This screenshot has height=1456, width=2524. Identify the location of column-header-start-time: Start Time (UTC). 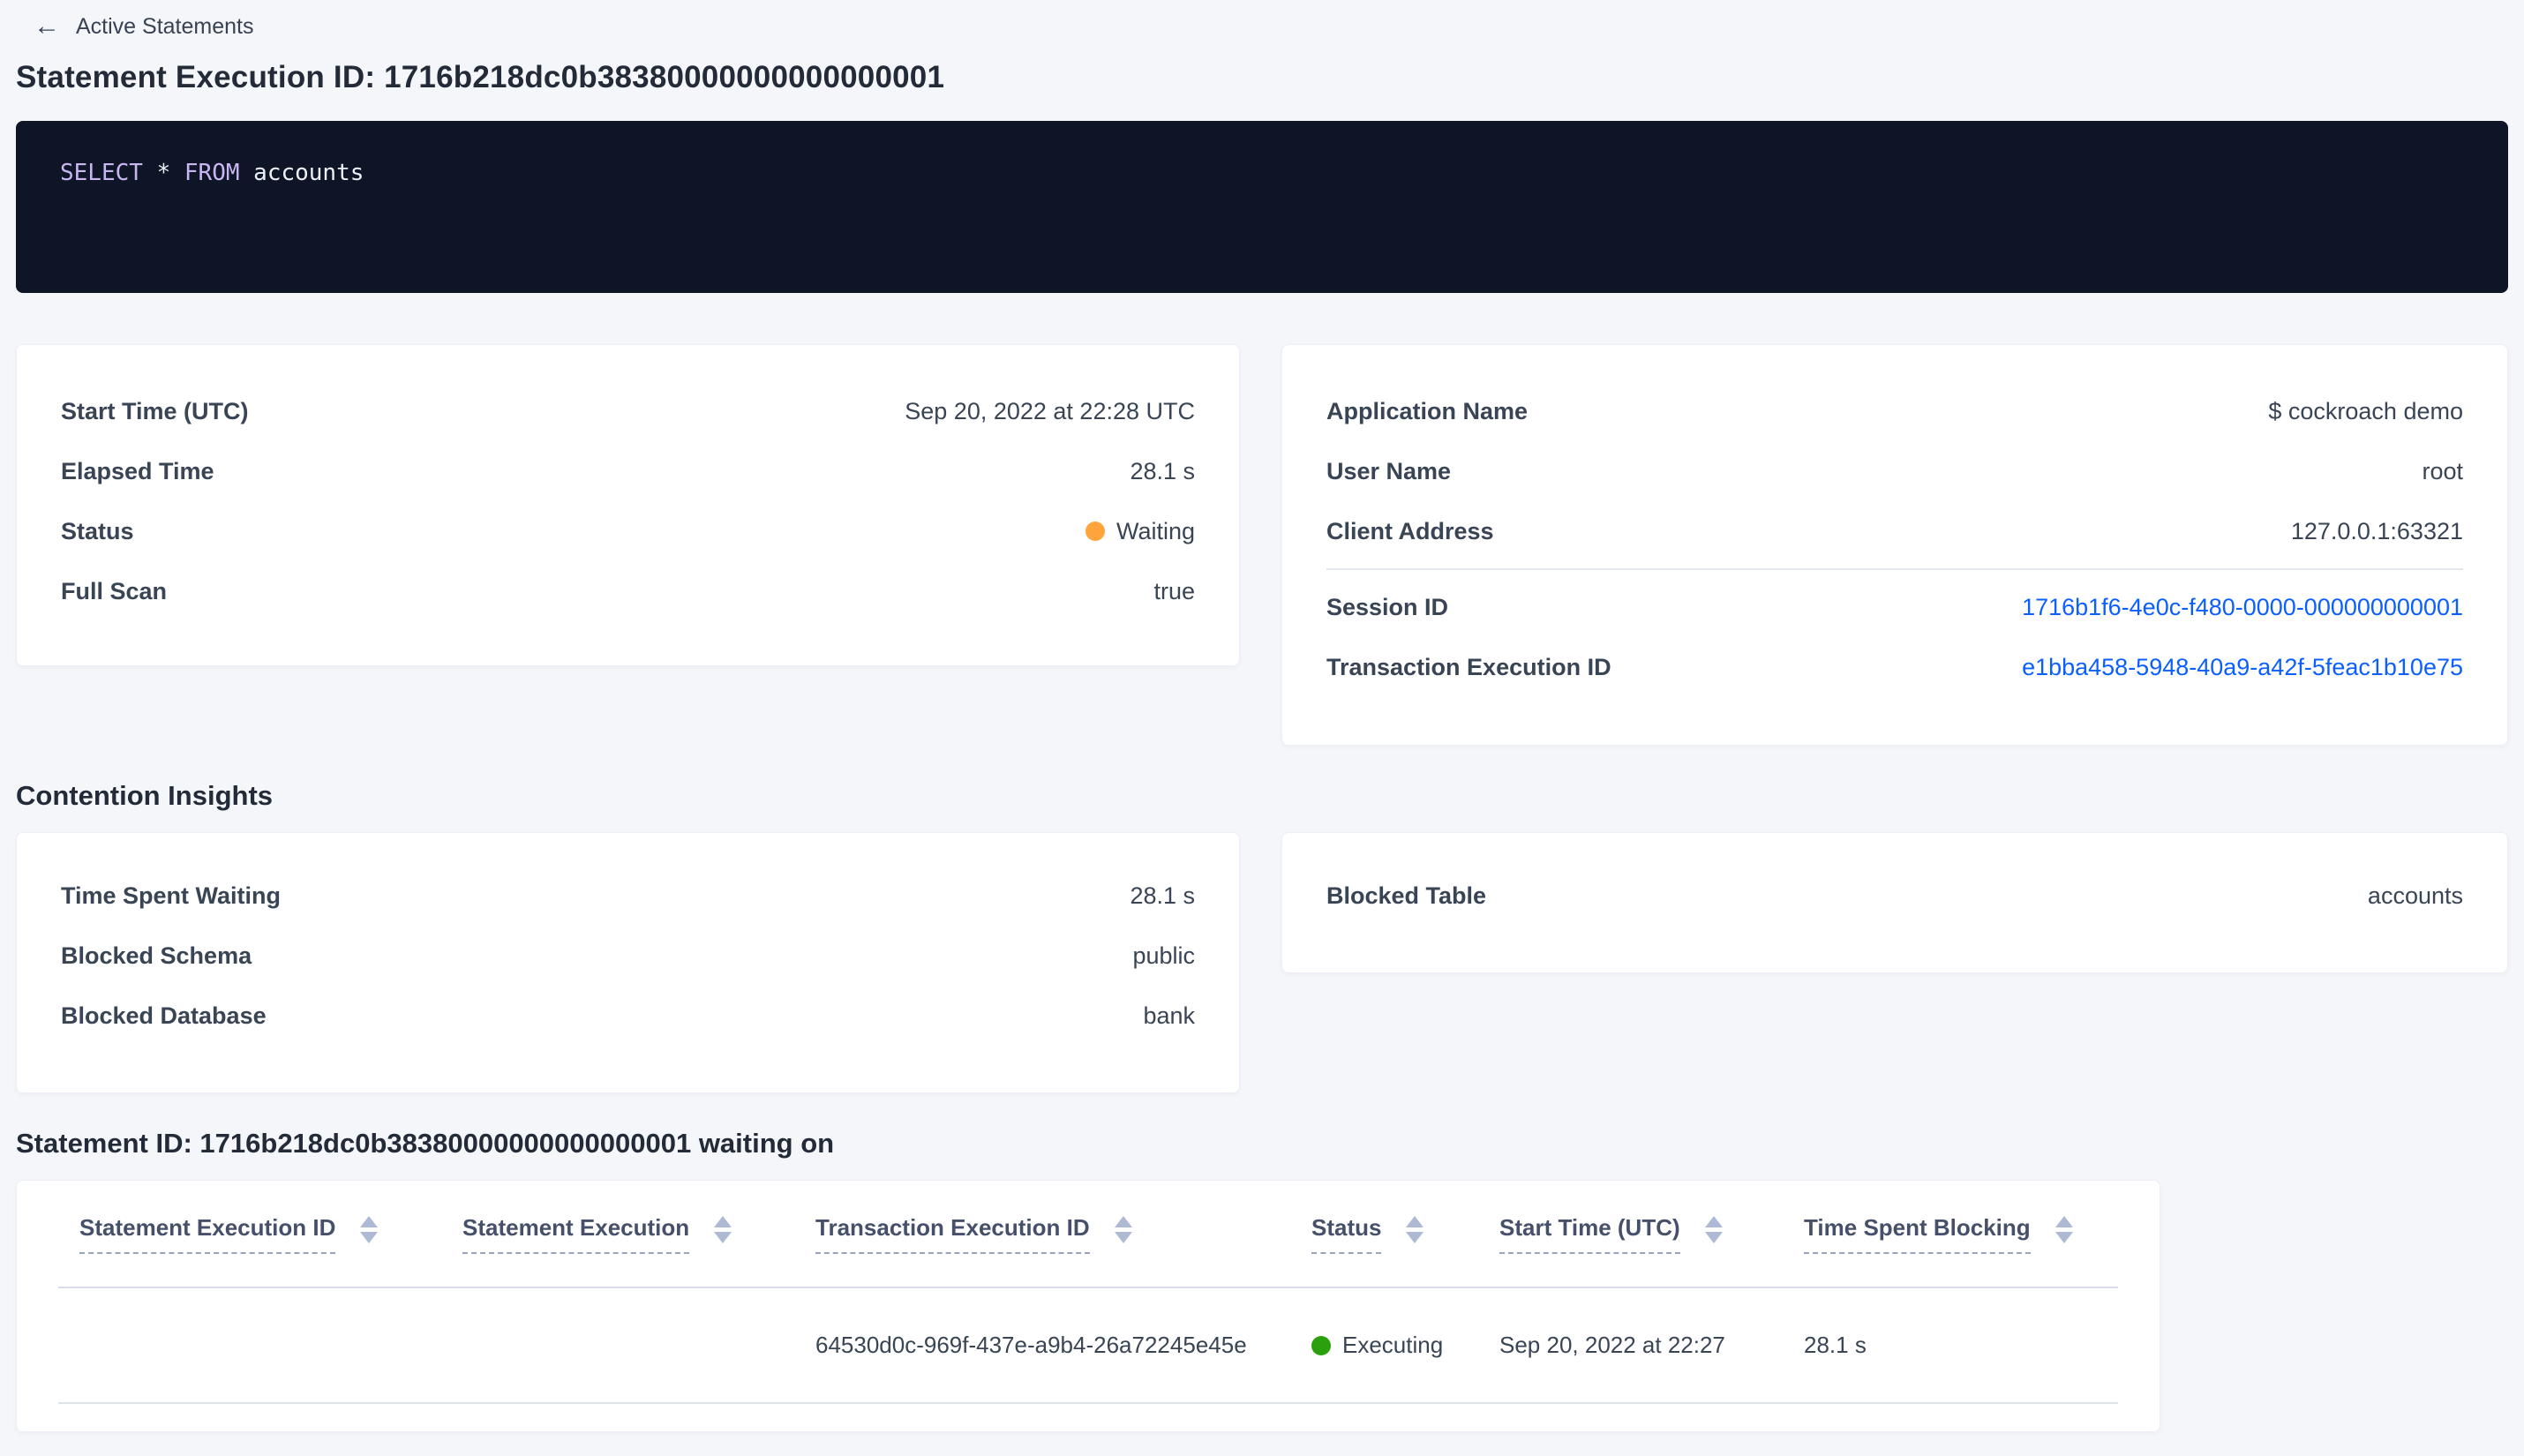
(1630, 1234).